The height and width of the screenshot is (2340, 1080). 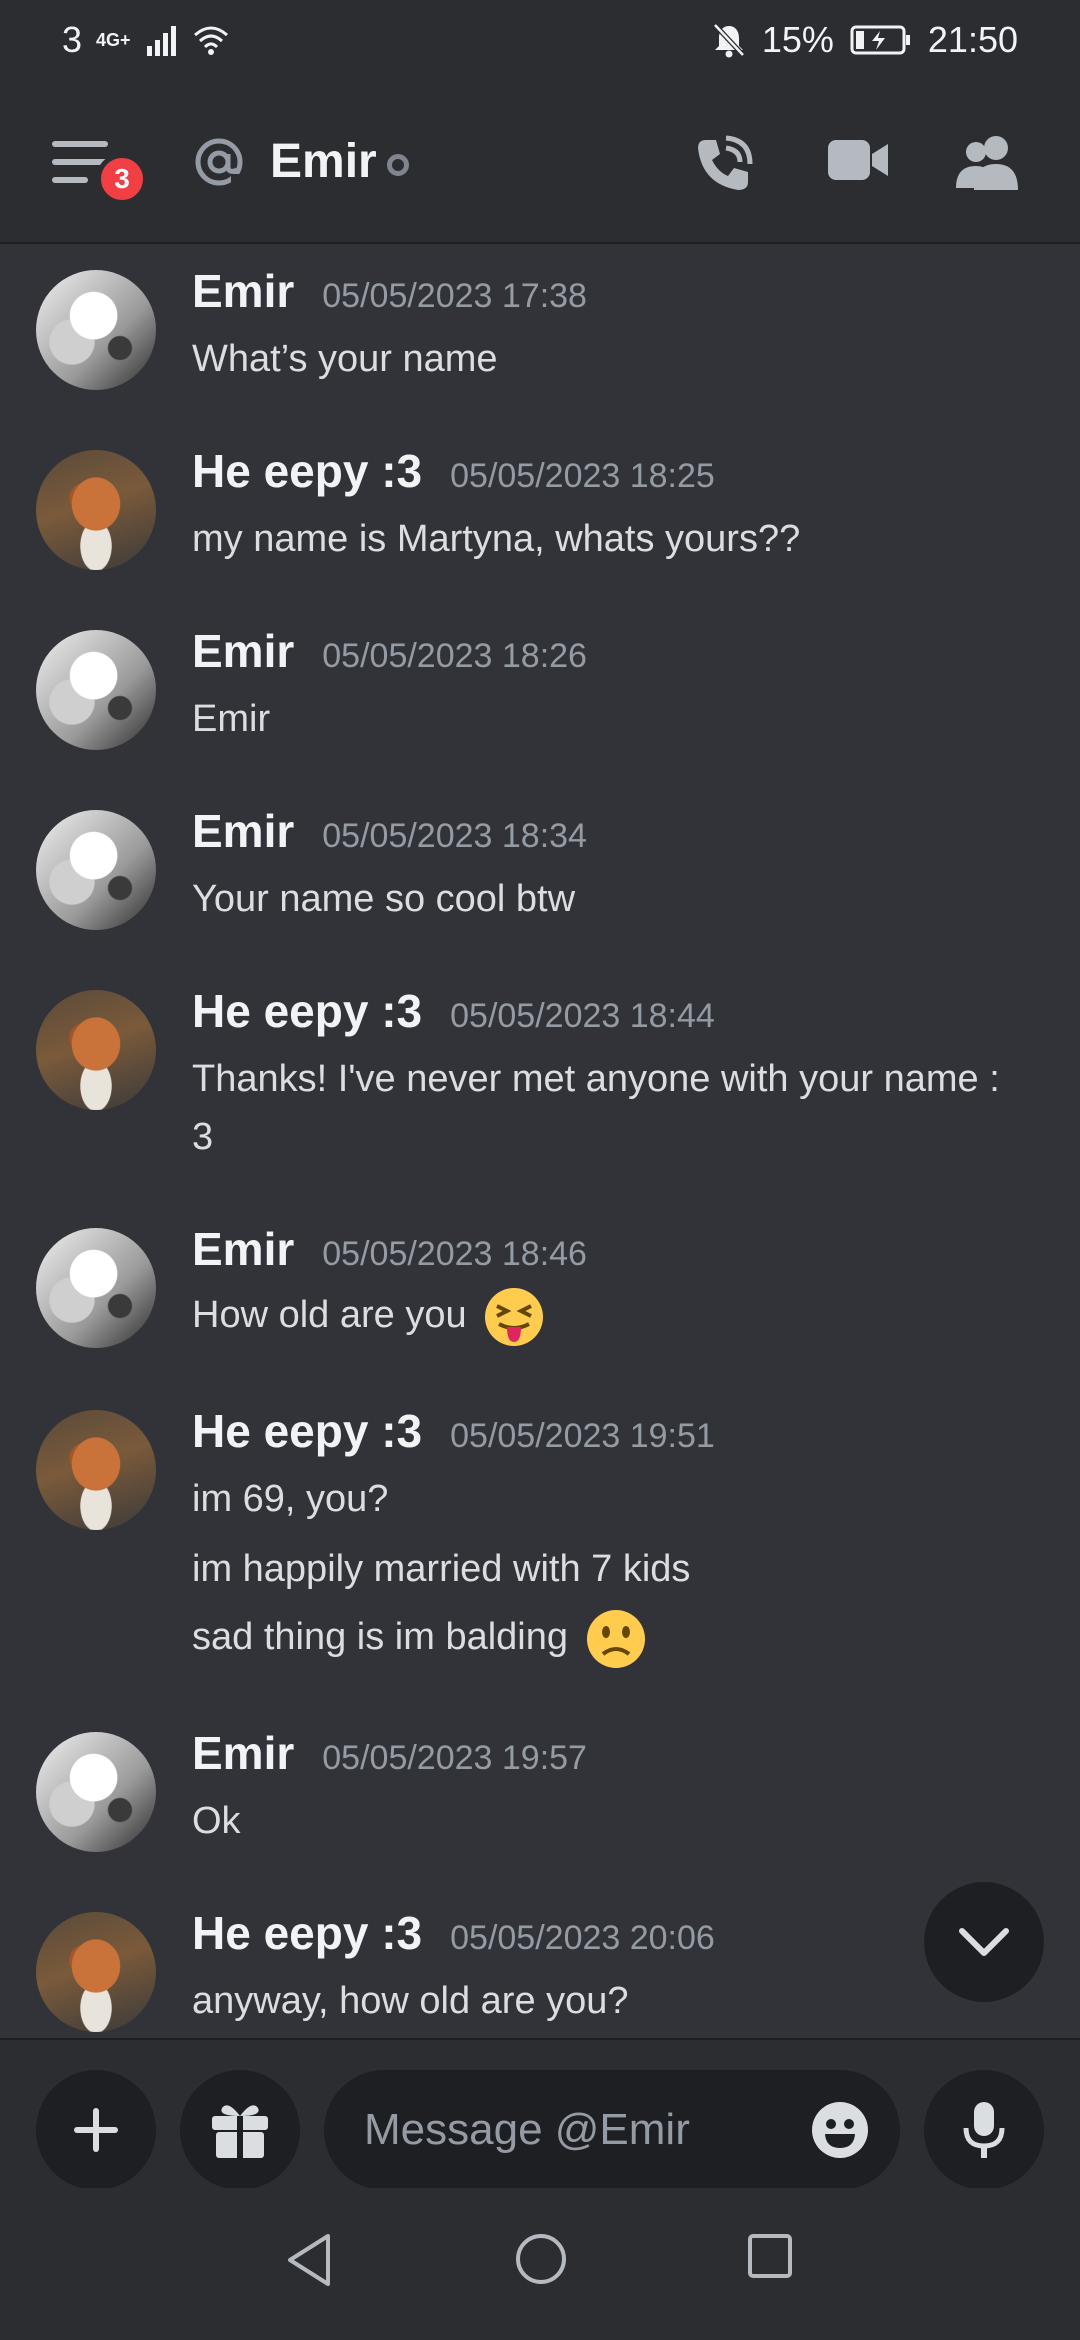 I want to click on phone-call-icon, so click(x=724, y=164).